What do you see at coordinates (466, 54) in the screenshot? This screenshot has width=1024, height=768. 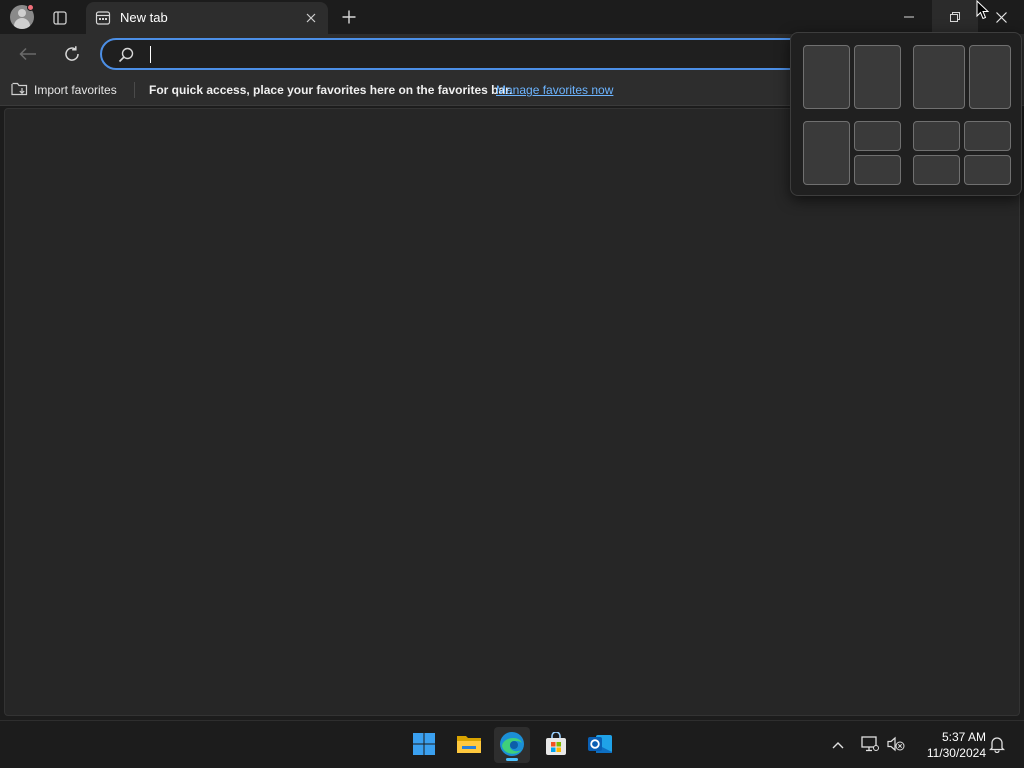 I see `address-input` at bounding box center [466, 54].